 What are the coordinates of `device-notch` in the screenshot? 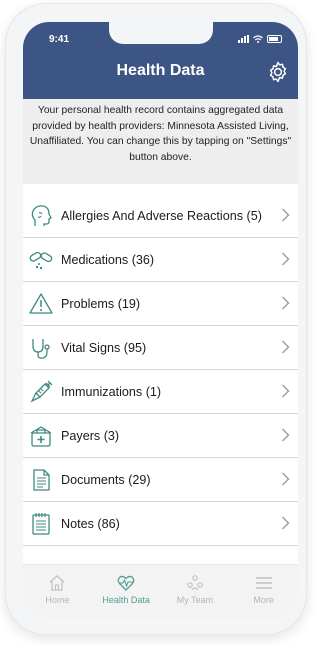 It's located at (161, 33).